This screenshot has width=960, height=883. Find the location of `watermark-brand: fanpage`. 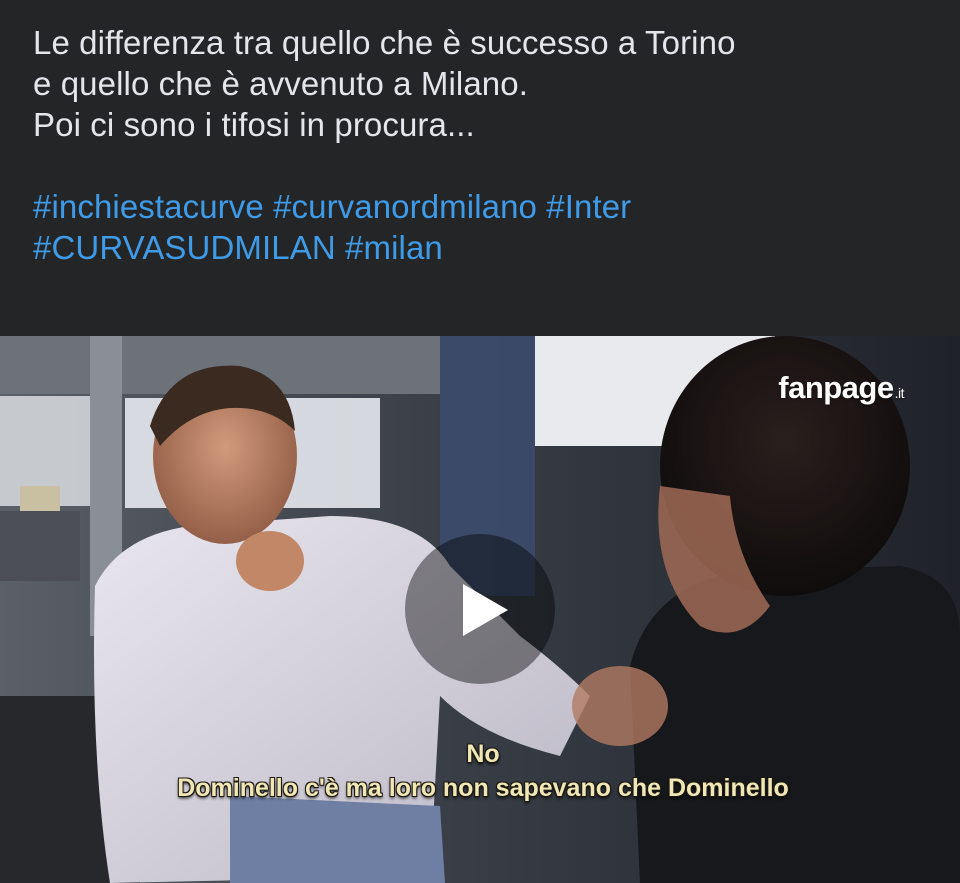

watermark-brand: fanpage is located at coordinates (836, 387).